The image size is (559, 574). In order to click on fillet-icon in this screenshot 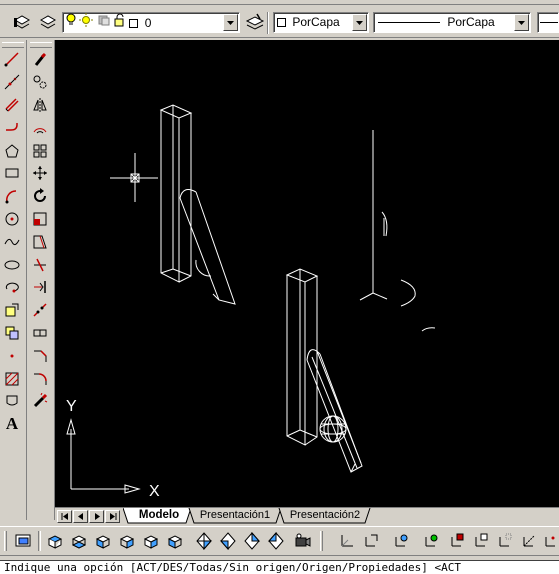, I will do `click(40, 378)`.